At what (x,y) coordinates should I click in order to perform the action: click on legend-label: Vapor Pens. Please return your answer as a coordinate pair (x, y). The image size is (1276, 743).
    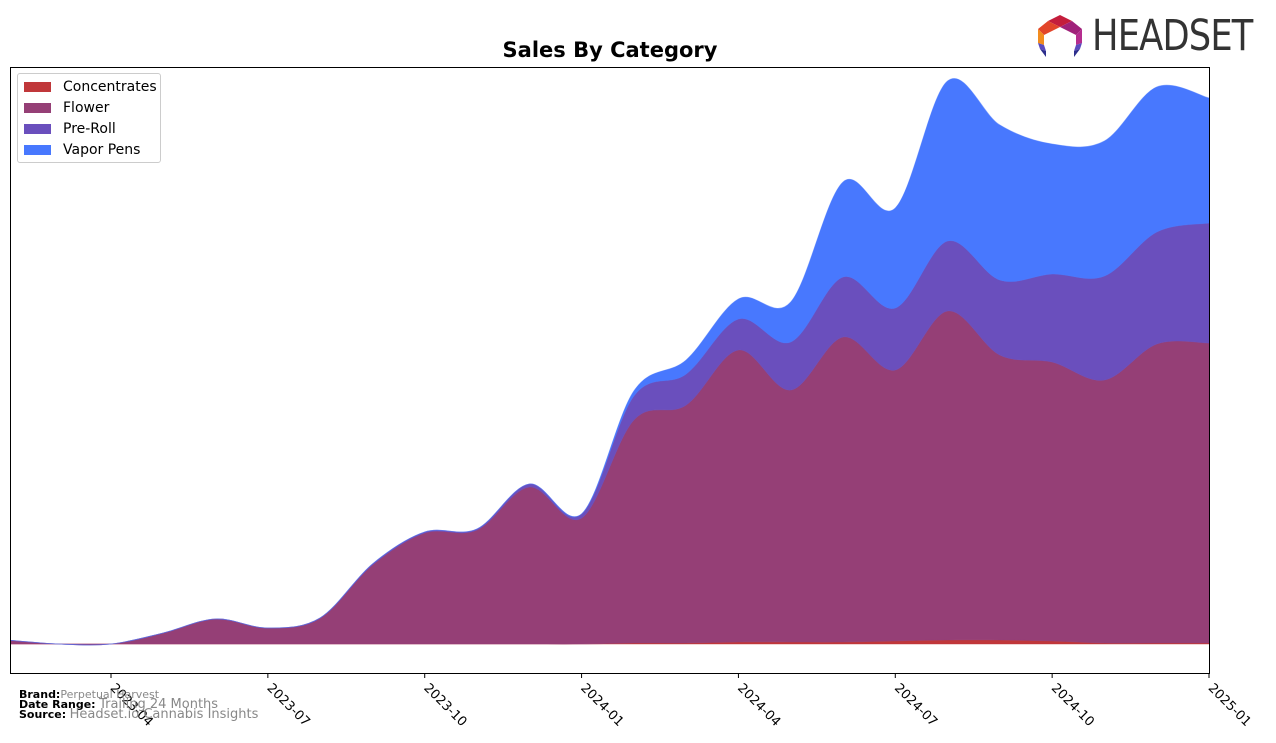
    Looking at the image, I should click on (102, 150).